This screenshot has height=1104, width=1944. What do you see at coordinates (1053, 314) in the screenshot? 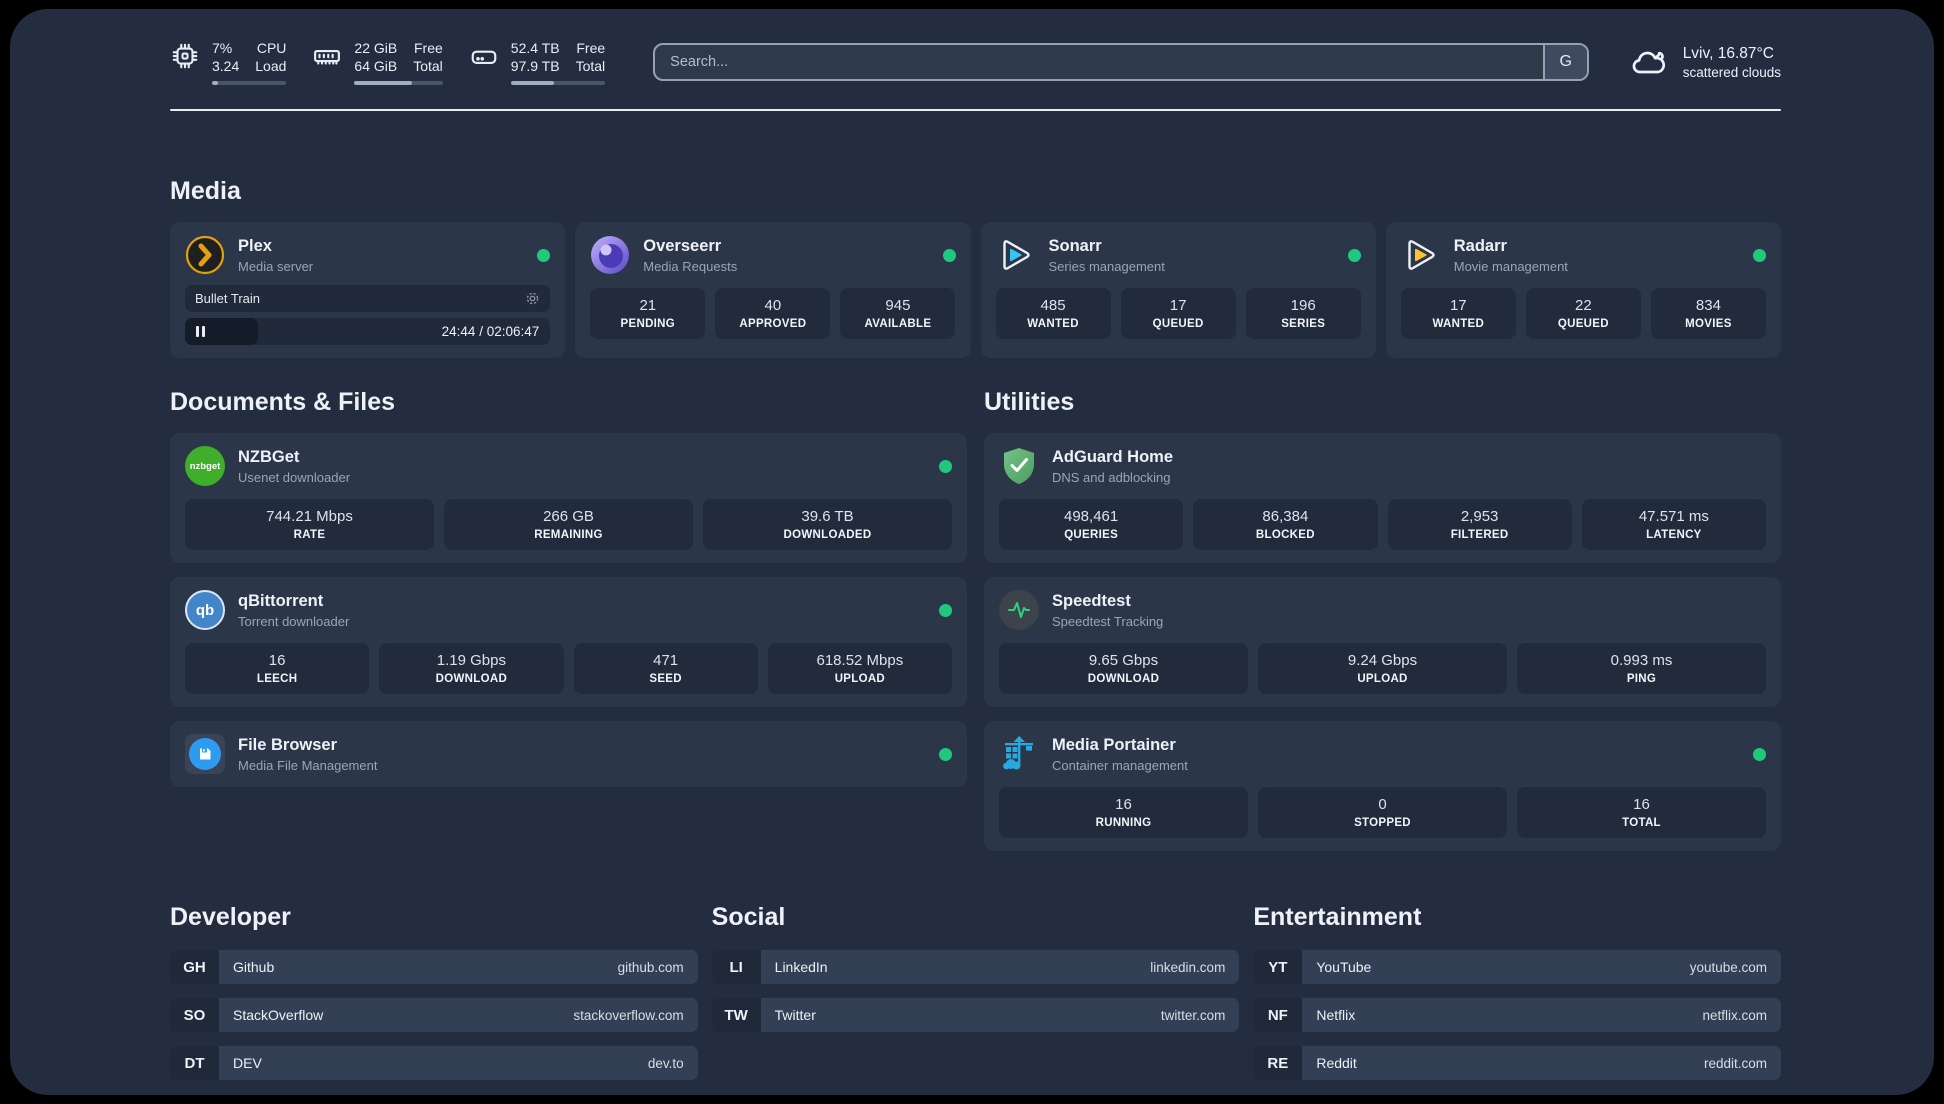
I see `stat-wanted: 485 WANTED` at bounding box center [1053, 314].